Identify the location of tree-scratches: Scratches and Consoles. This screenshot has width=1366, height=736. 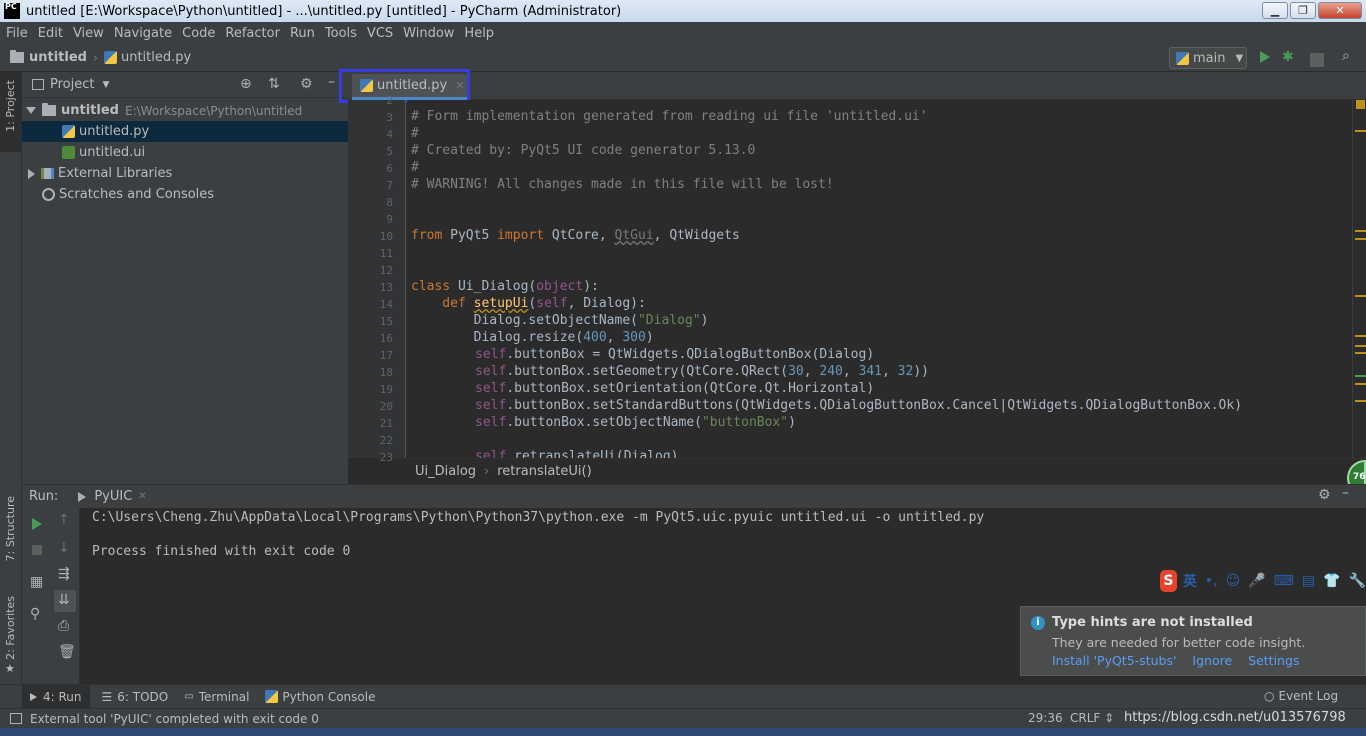
(185, 194).